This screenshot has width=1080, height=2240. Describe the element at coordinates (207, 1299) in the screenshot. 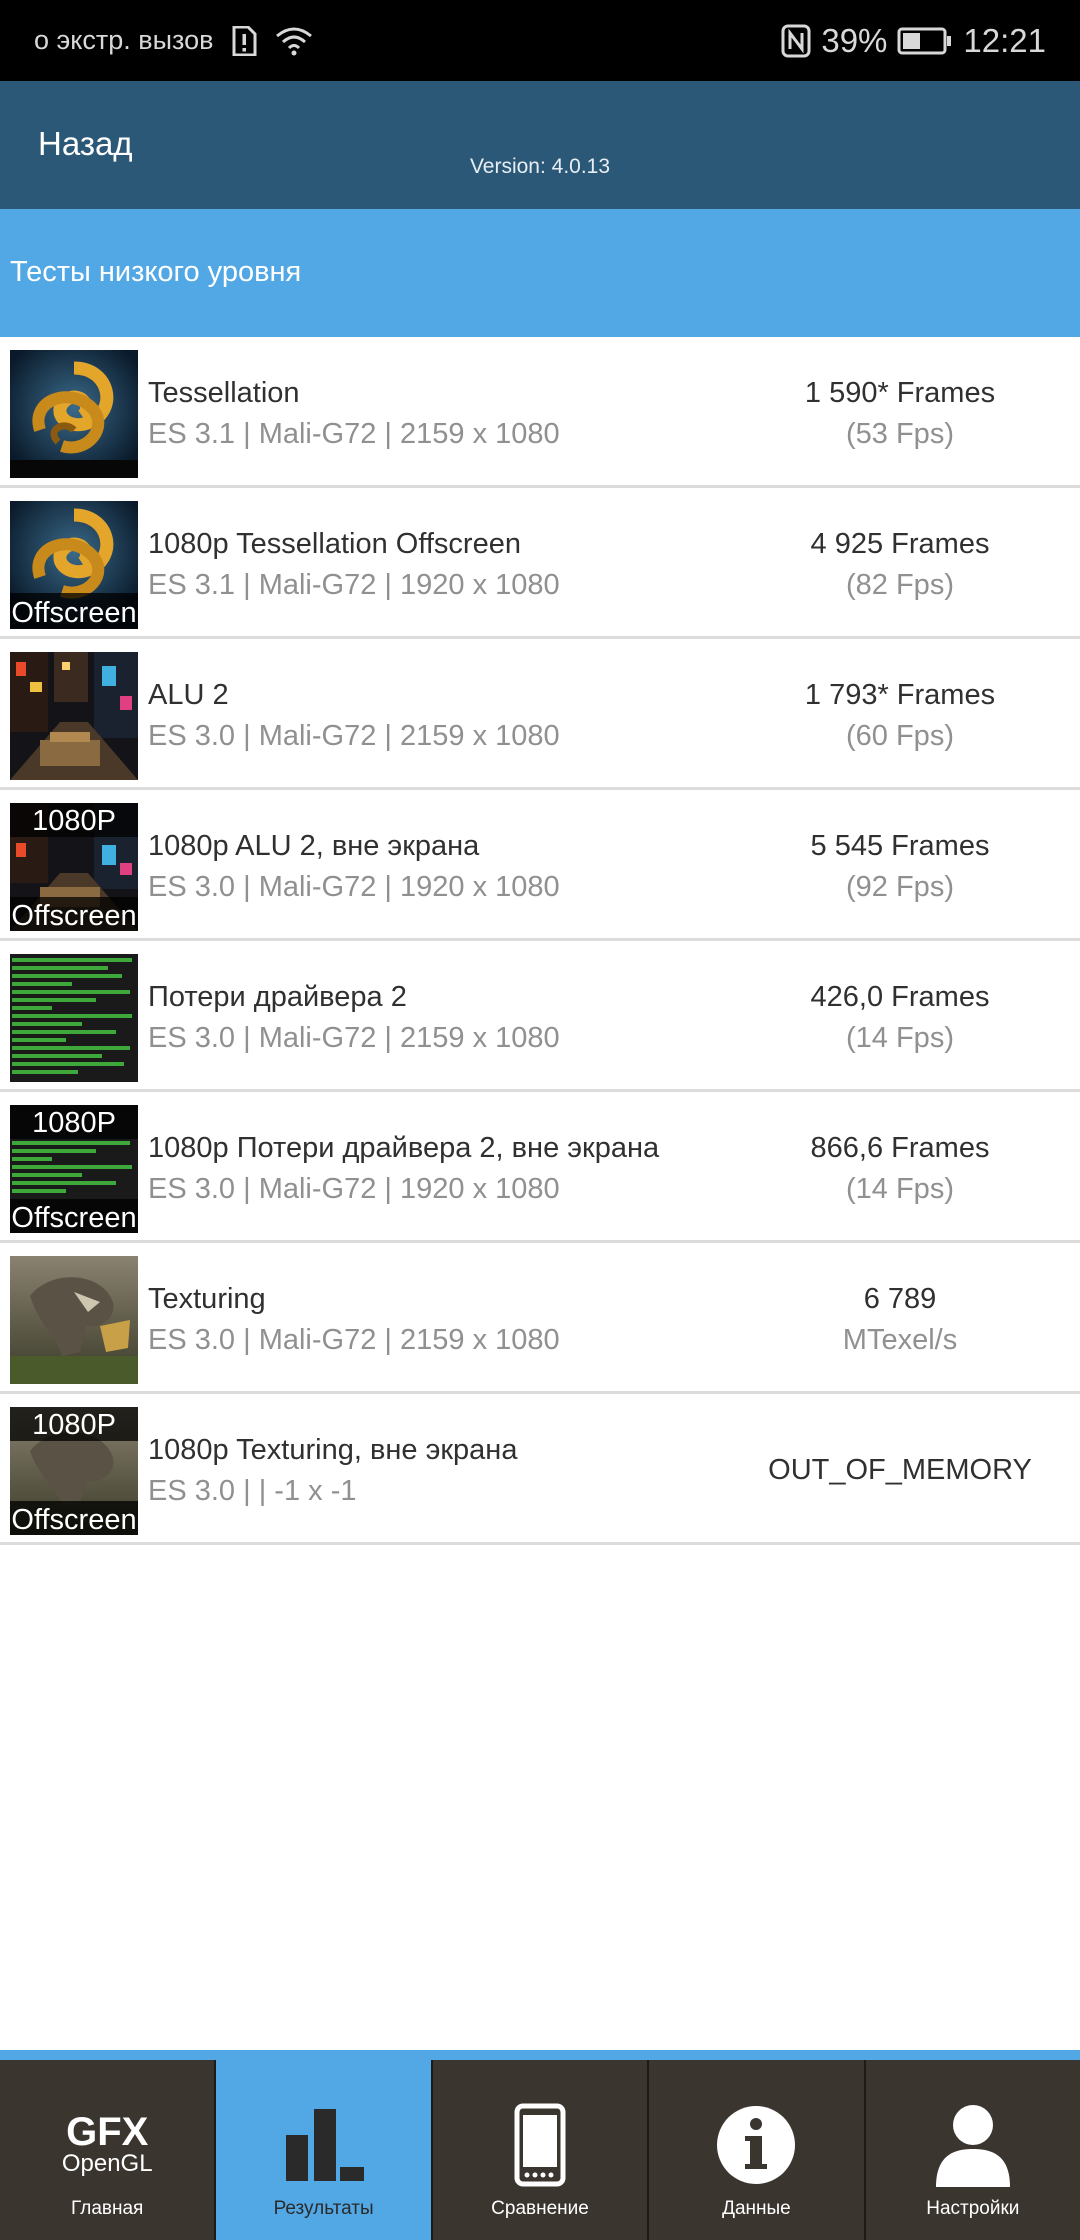

I see `test-name: Texturing` at that location.